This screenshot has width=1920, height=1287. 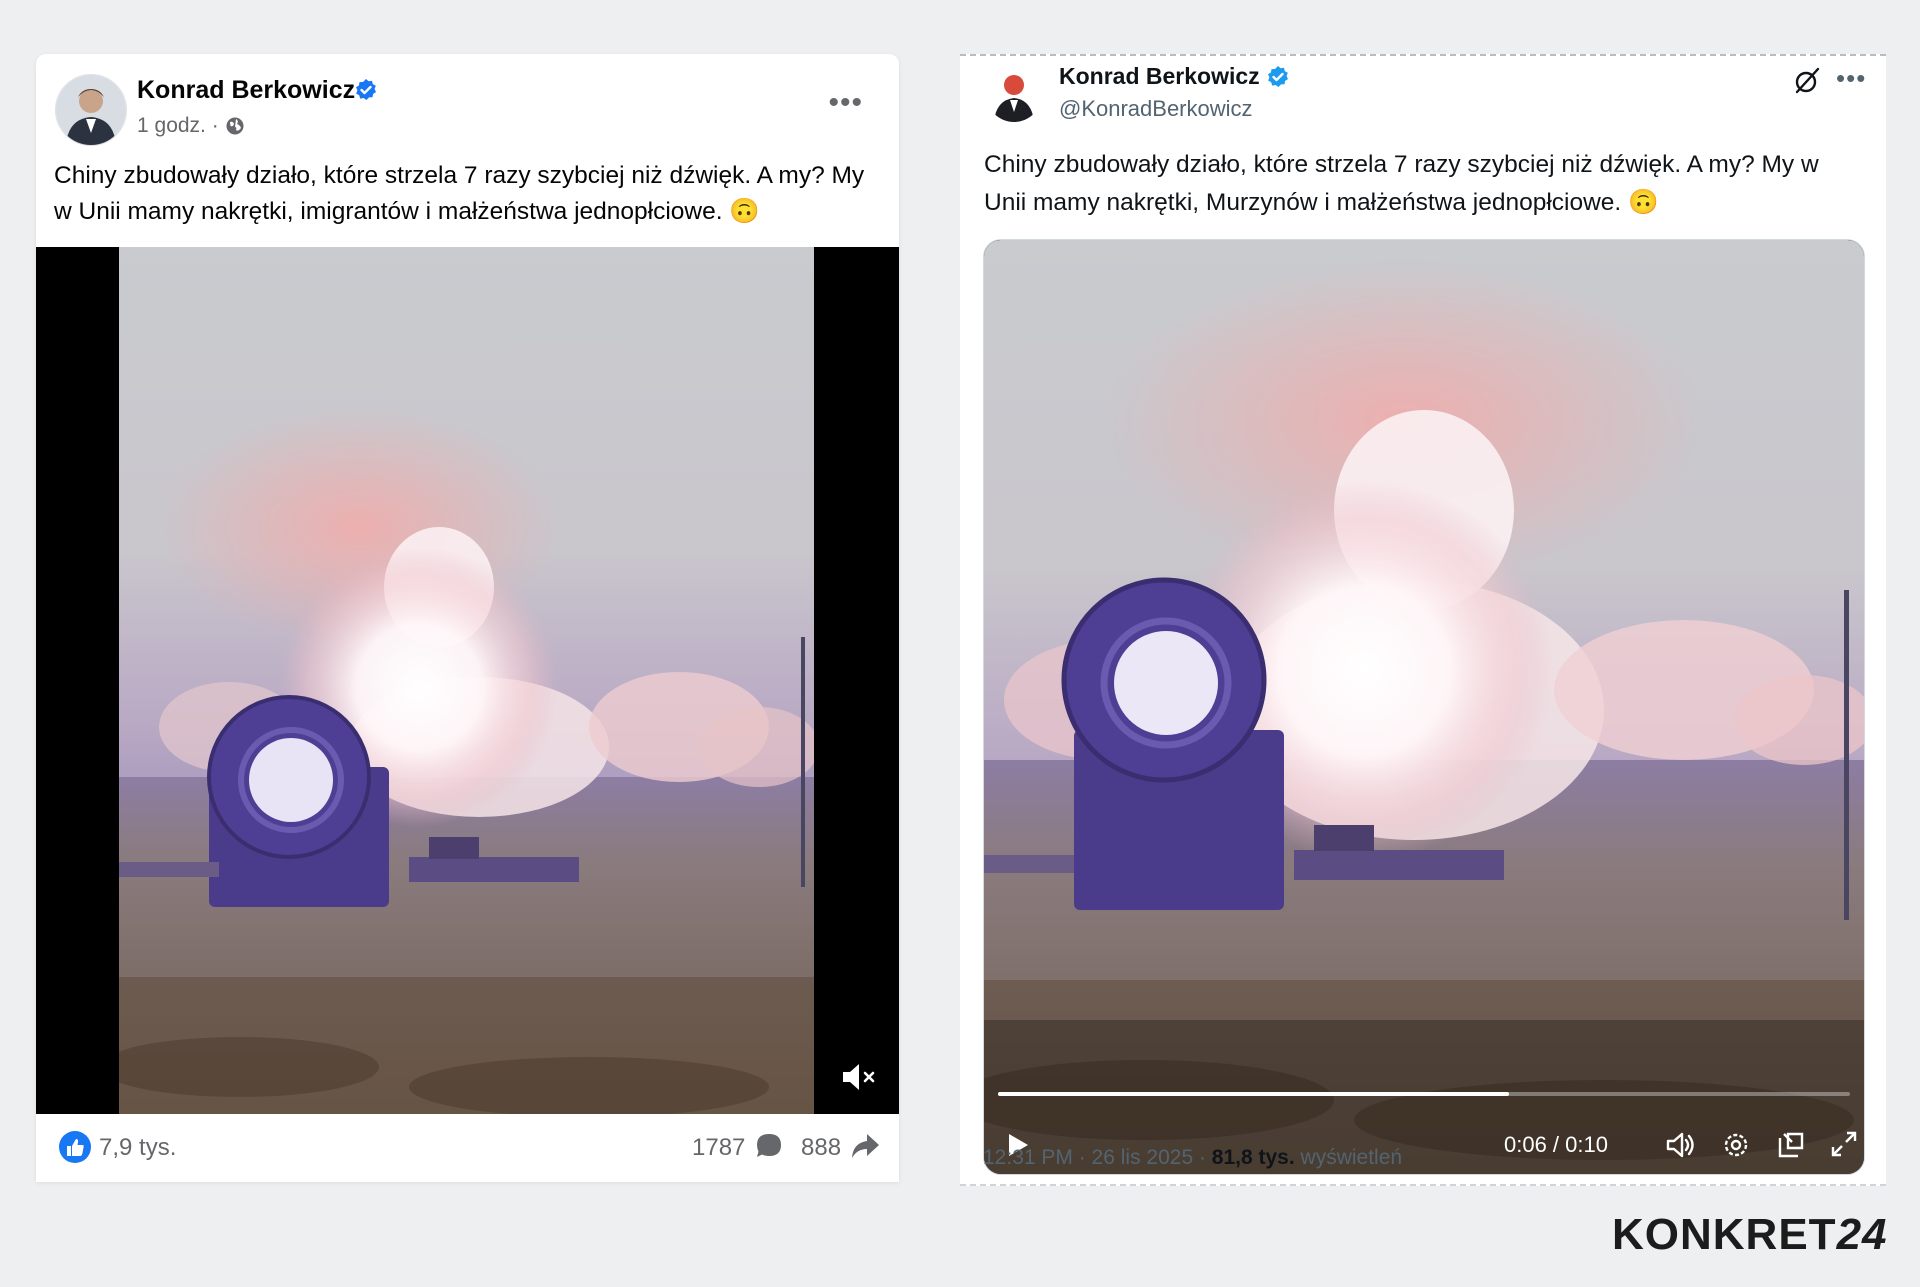 I want to click on share-icon, so click(x=865, y=1146).